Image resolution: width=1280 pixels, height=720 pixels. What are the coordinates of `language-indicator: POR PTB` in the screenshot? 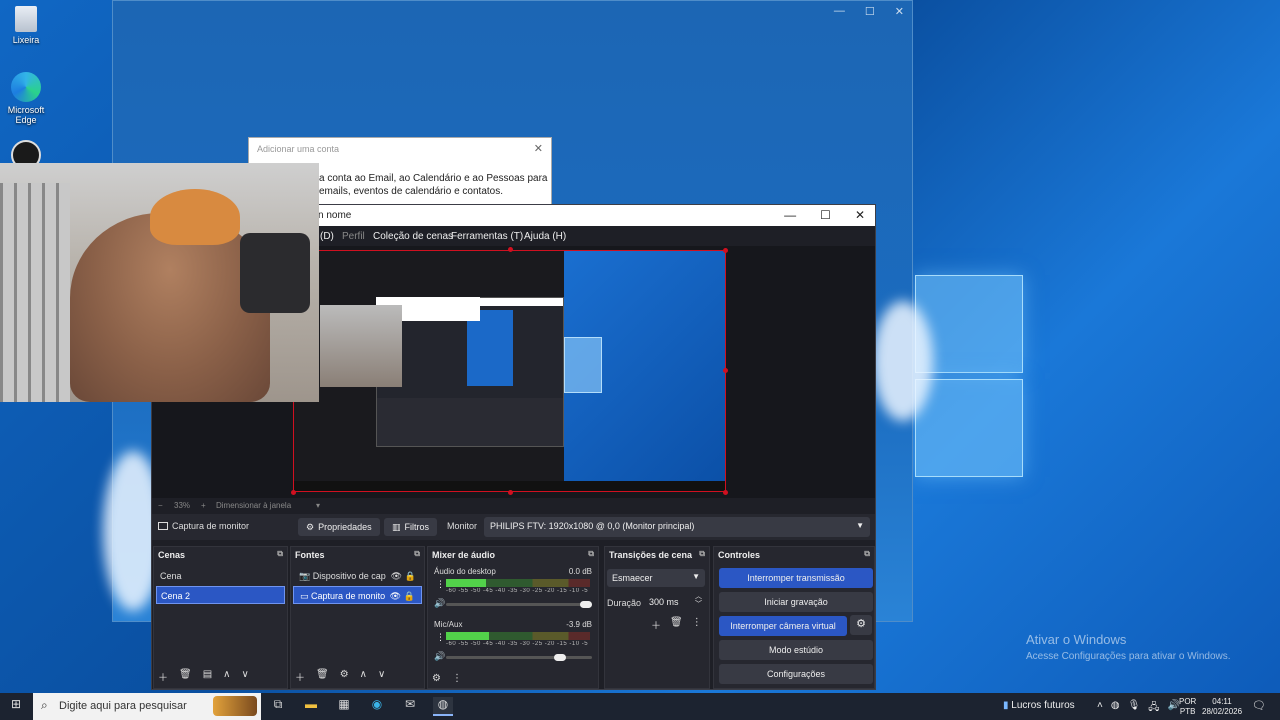 It's located at (1187, 707).